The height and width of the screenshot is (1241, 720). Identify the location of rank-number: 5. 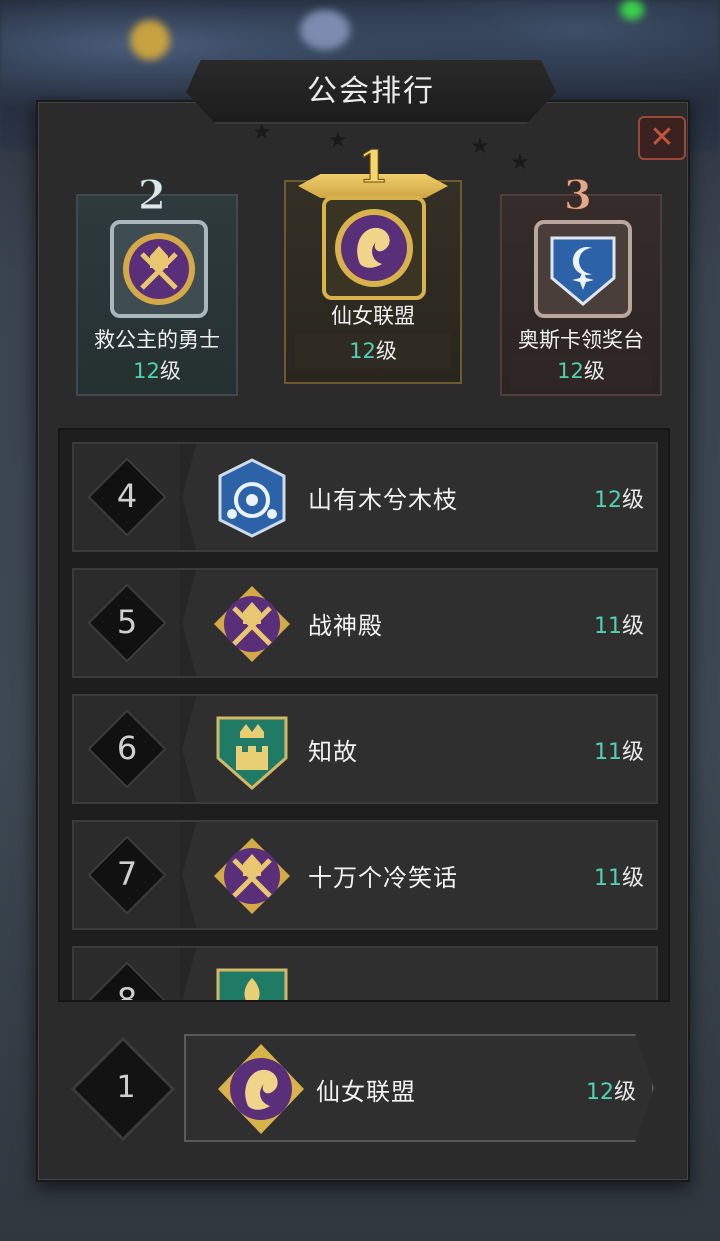
(127, 622).